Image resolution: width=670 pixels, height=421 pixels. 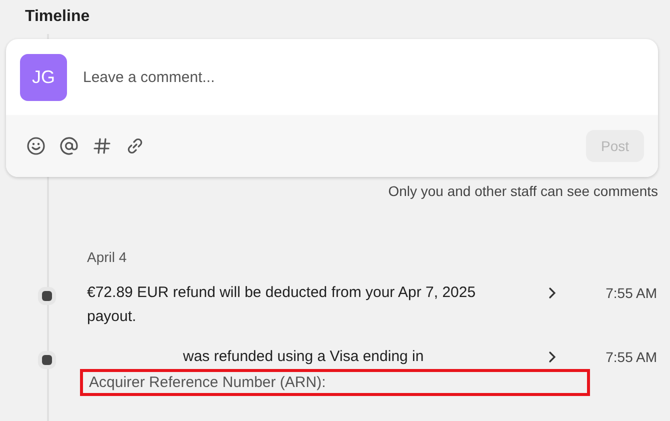 I want to click on emoji-icon, so click(x=36, y=146).